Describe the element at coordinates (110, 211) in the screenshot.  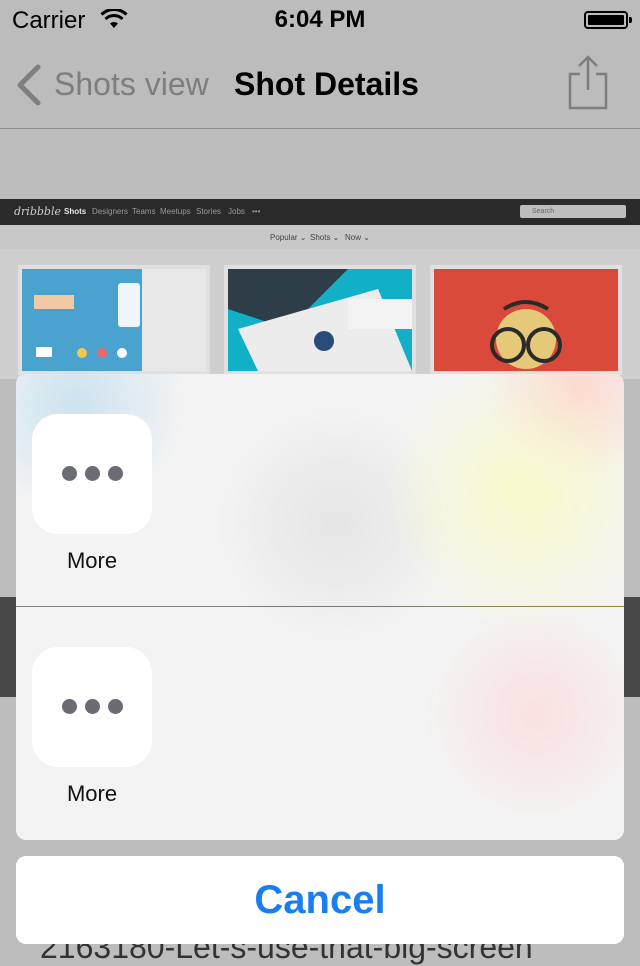
I see `dribbble-nav-item: Designers` at that location.